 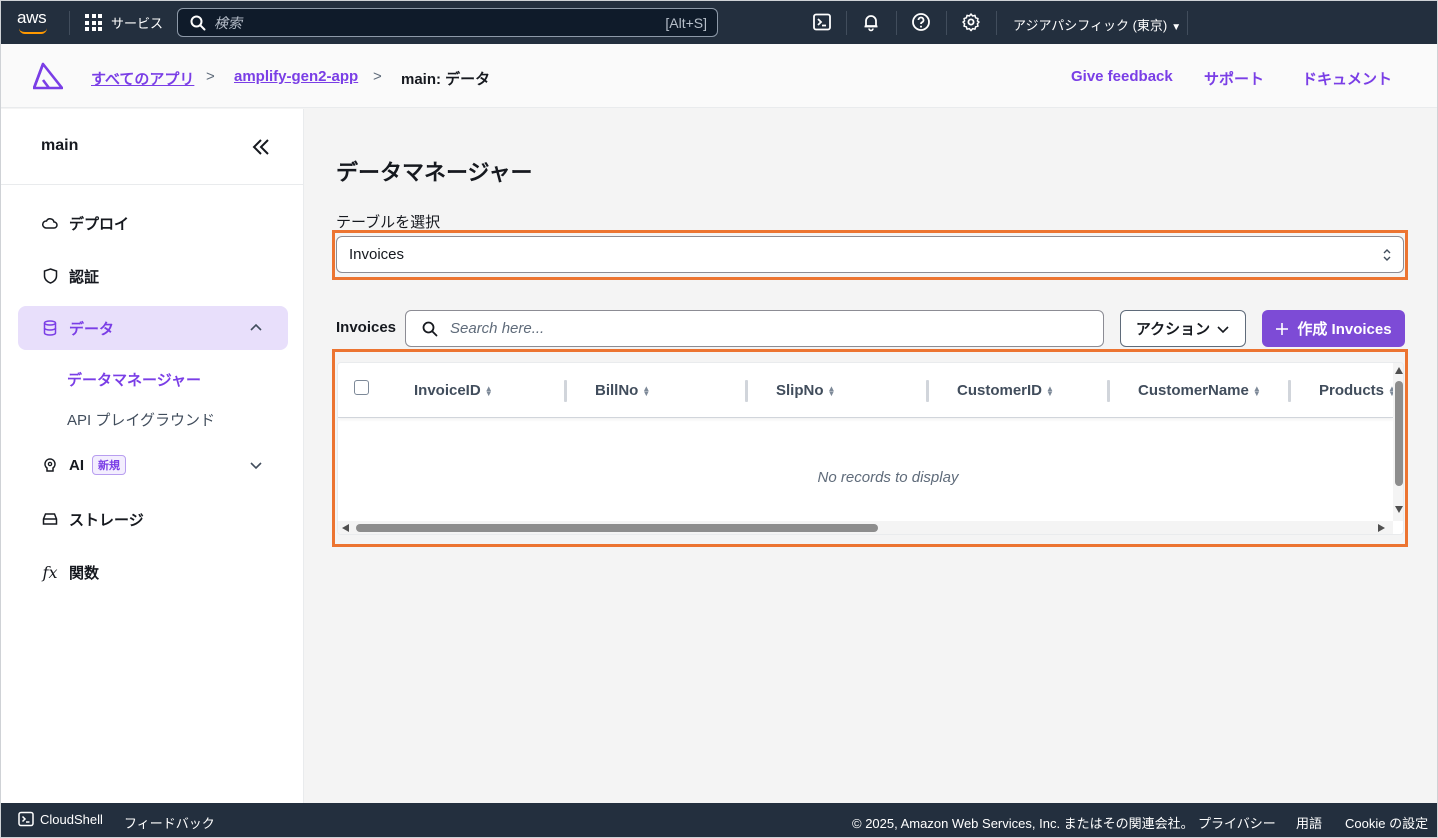 What do you see at coordinates (50, 328) in the screenshot?
I see `database-icon` at bounding box center [50, 328].